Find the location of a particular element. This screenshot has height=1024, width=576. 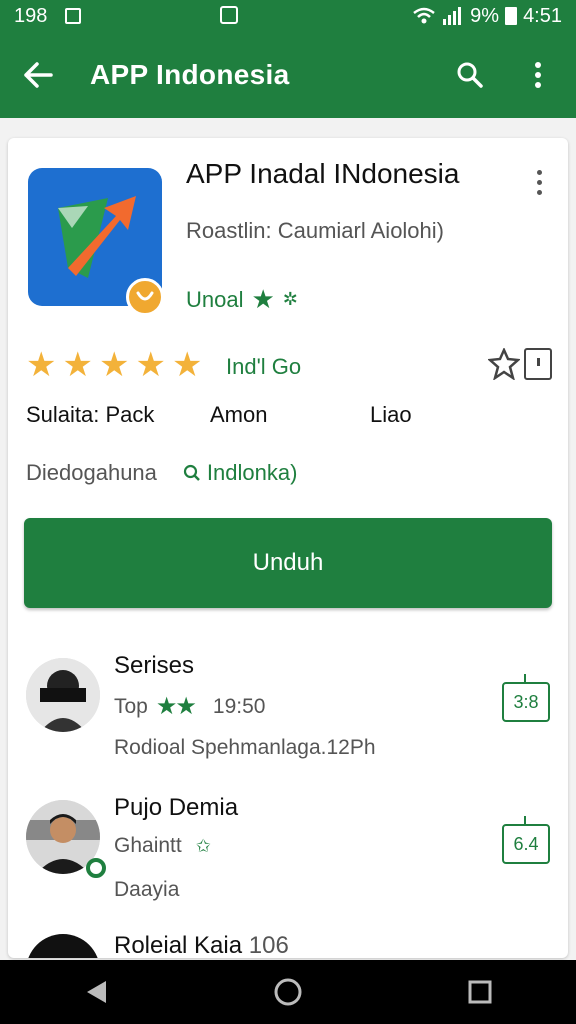

info-age: Amon is located at coordinates (239, 414).